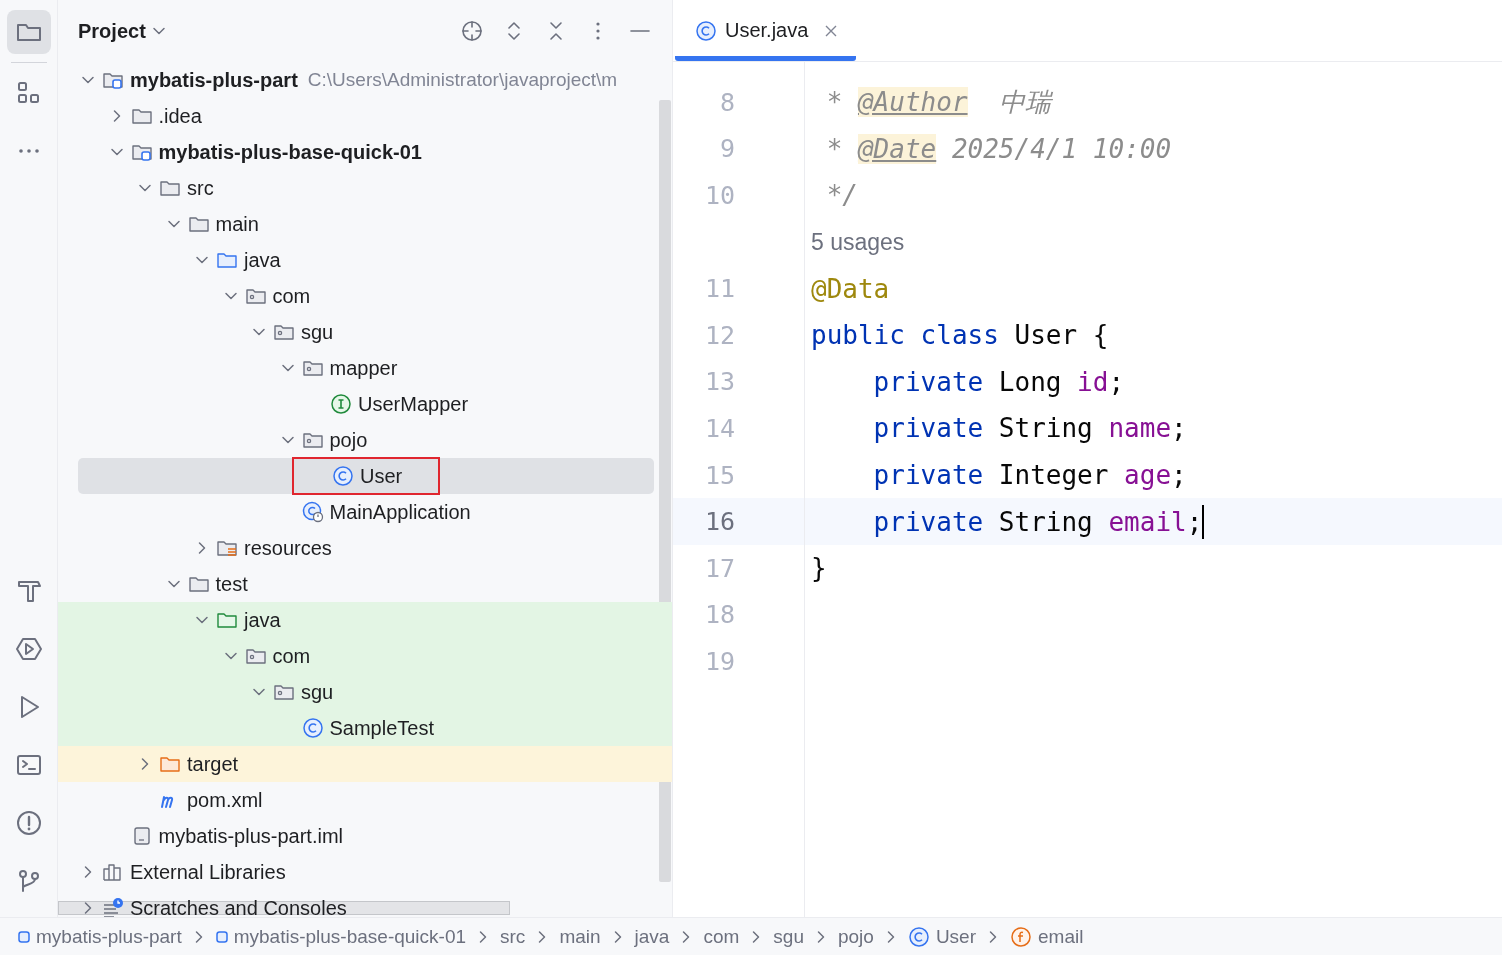 The image size is (1502, 955). I want to click on services-icon, so click(28, 649).